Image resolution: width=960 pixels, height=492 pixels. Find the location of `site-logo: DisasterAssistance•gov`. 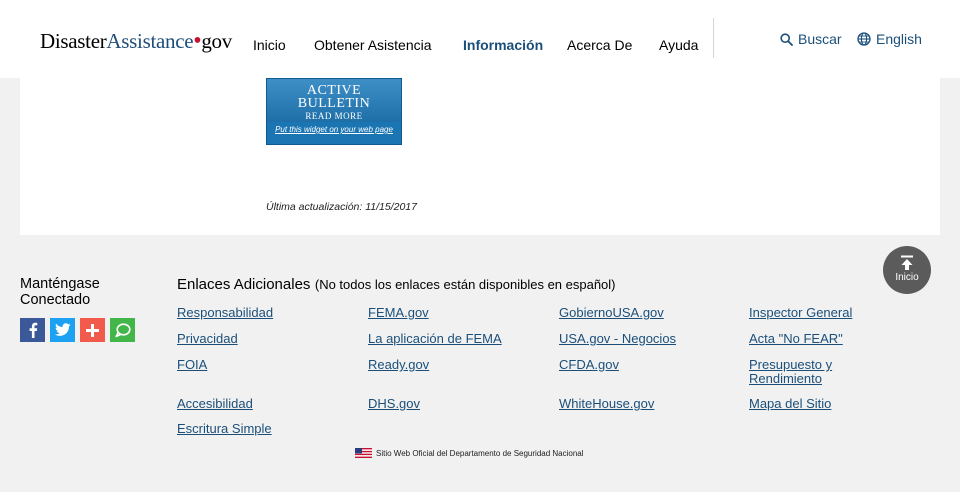

site-logo: DisasterAssistance•gov is located at coordinates (136, 41).